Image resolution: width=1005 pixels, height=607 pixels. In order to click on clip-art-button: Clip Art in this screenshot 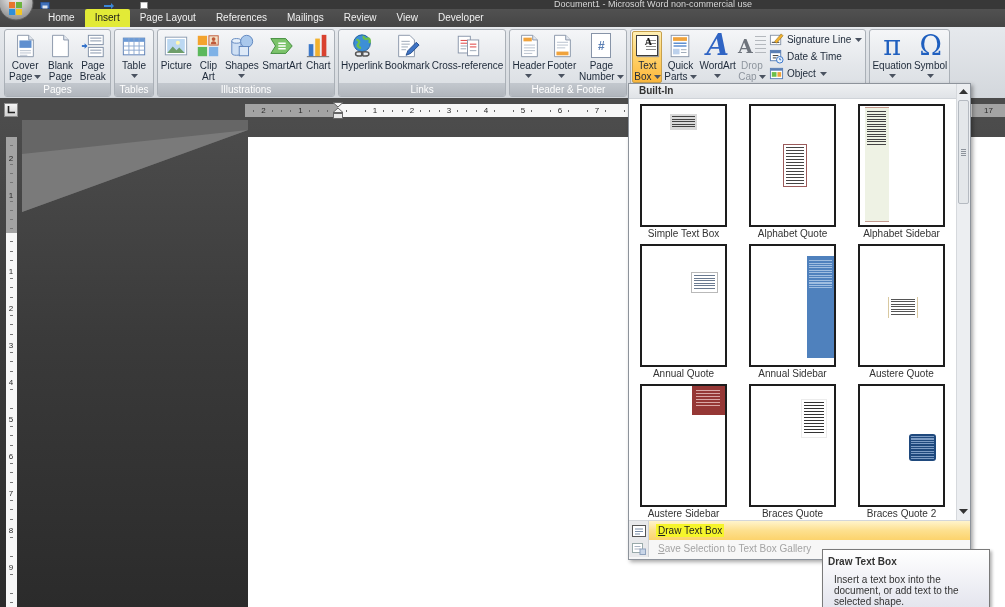, I will do `click(208, 57)`.